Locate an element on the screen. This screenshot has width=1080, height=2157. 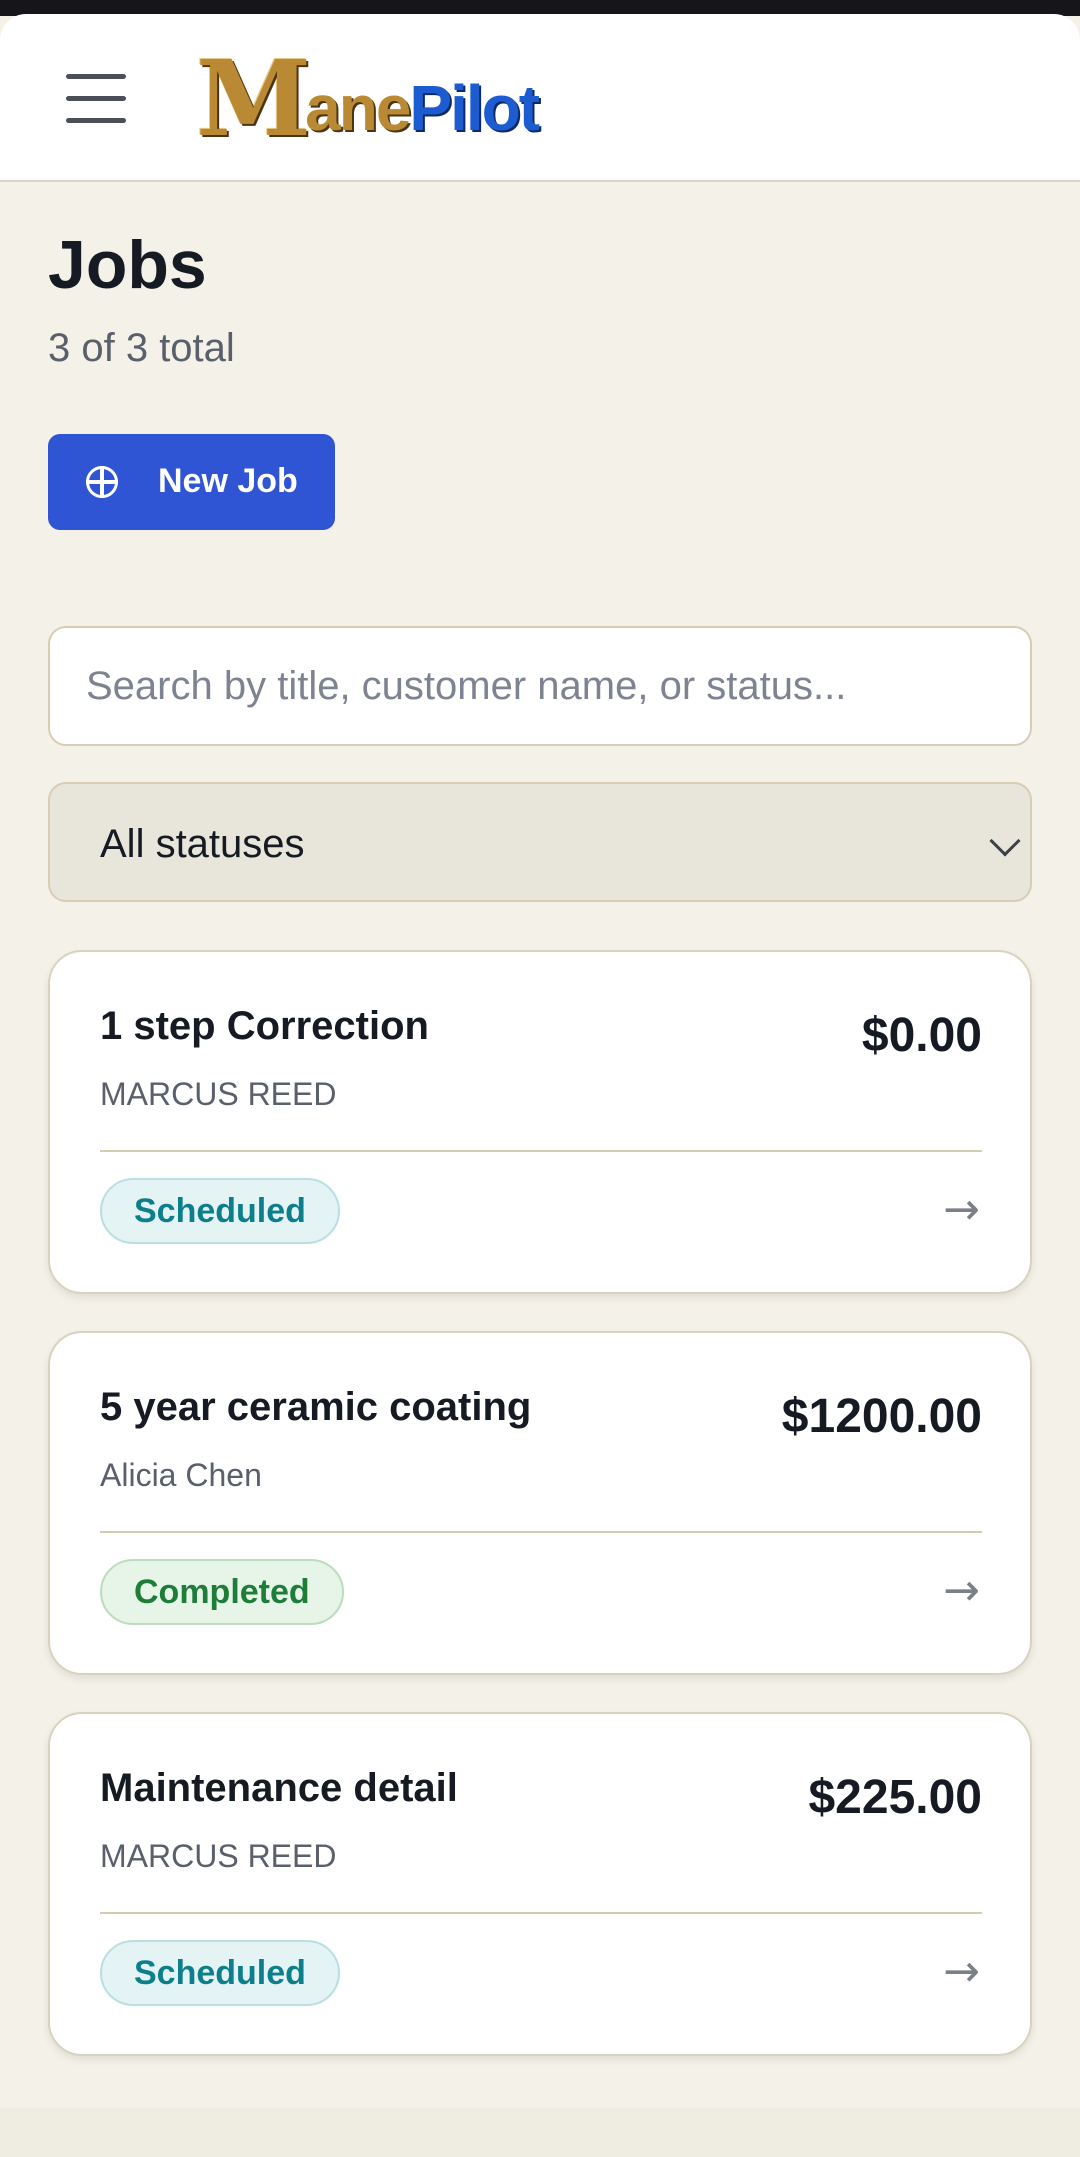
hamburger-menu-icon is located at coordinates (96, 98).